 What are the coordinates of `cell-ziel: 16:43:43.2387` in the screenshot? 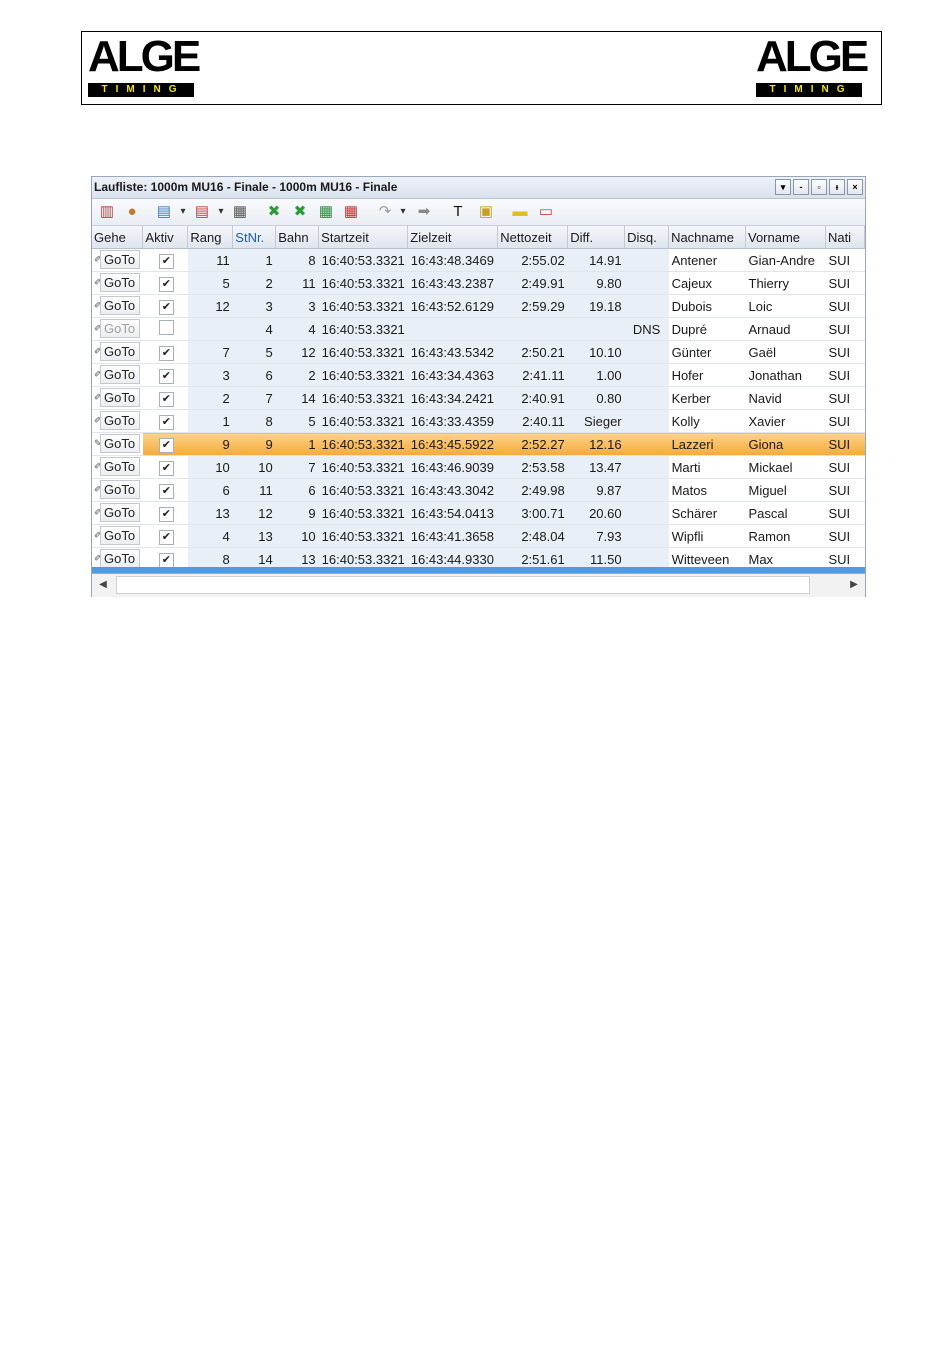 It's located at (452, 283).